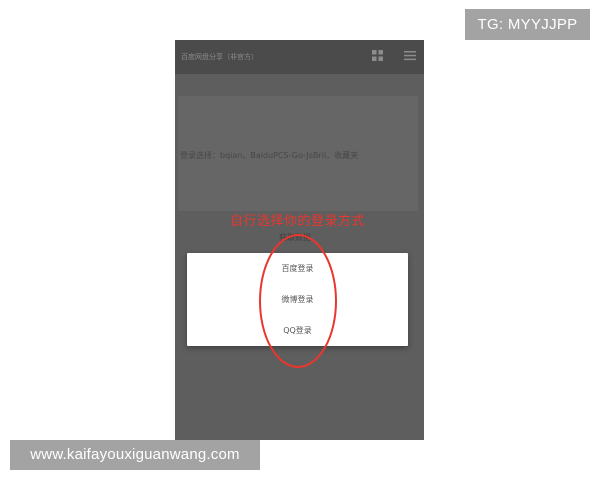  I want to click on content-card: 登录选择：bqian、BaiduPCS-Go-JsBril，收藏夹, so click(298, 153).